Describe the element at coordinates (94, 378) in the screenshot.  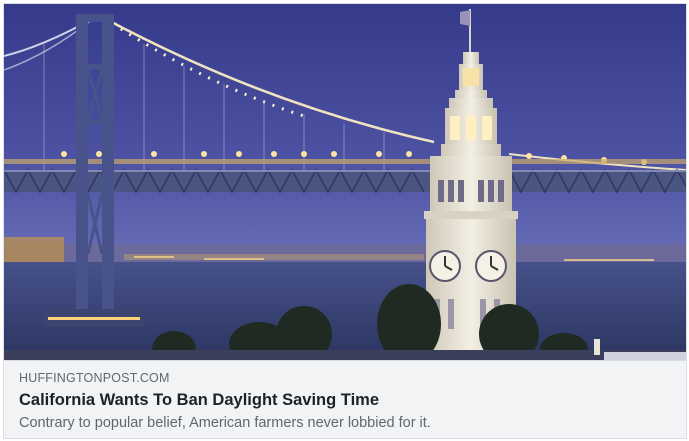
I see `source-domain: HUFFINGTONPOST.COM` at that location.